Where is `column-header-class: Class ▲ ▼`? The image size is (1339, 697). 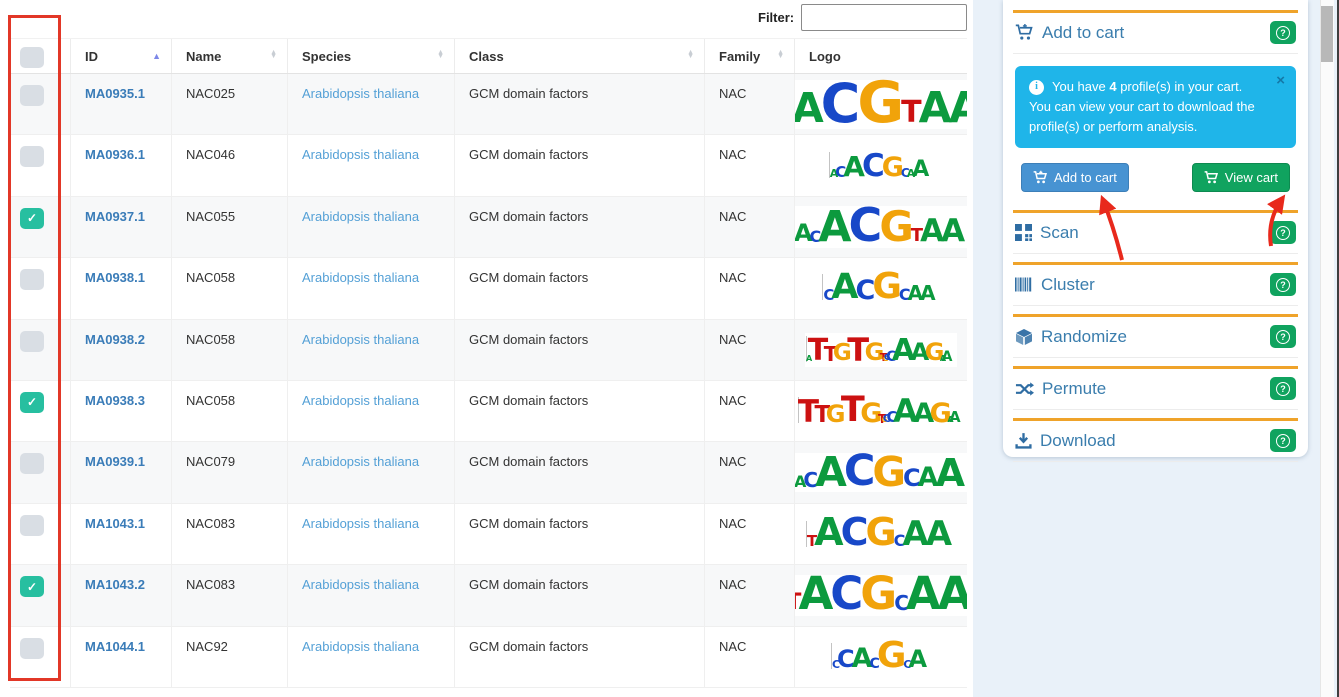 column-header-class: Class ▲ ▼ is located at coordinates (579, 56).